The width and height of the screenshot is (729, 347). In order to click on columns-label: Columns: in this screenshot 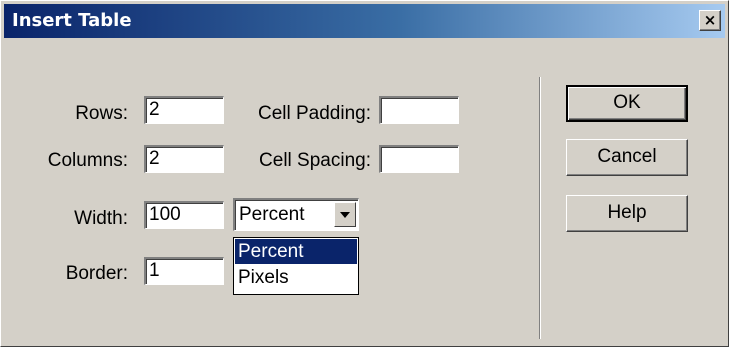, I will do `click(87, 160)`.